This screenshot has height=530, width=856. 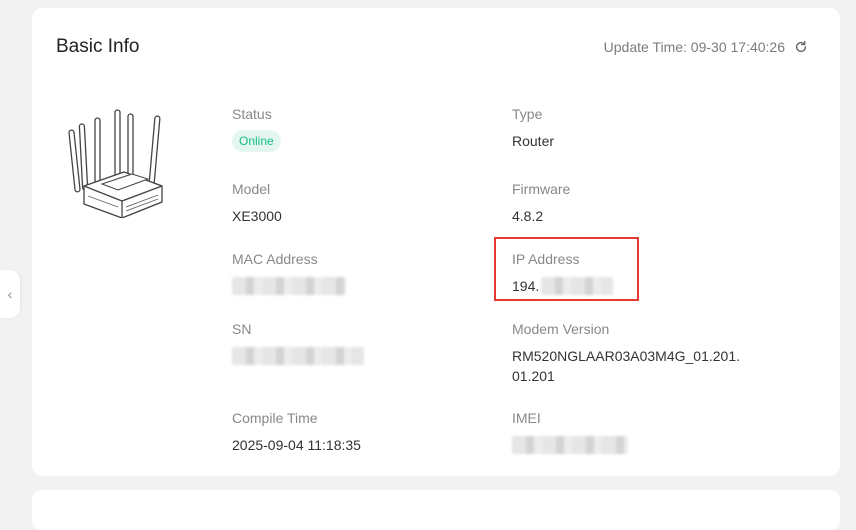 I want to click on sn-label: SN, so click(x=242, y=329).